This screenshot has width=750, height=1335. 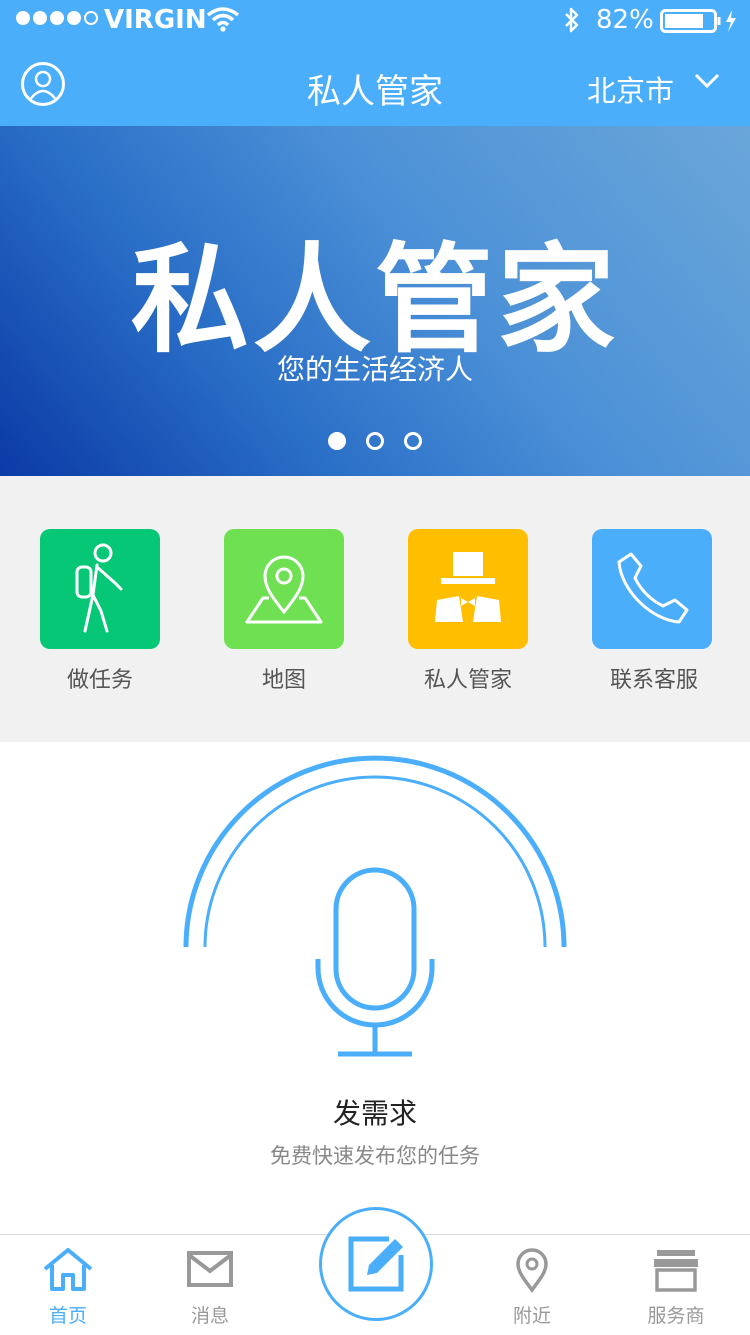 I want to click on phone-icon, so click(x=653, y=588).